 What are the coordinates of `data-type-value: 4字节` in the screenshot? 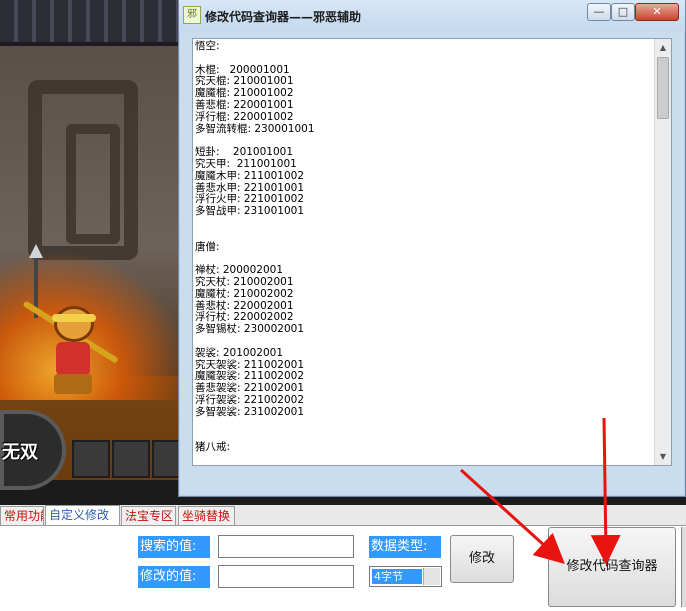 It's located at (397, 576).